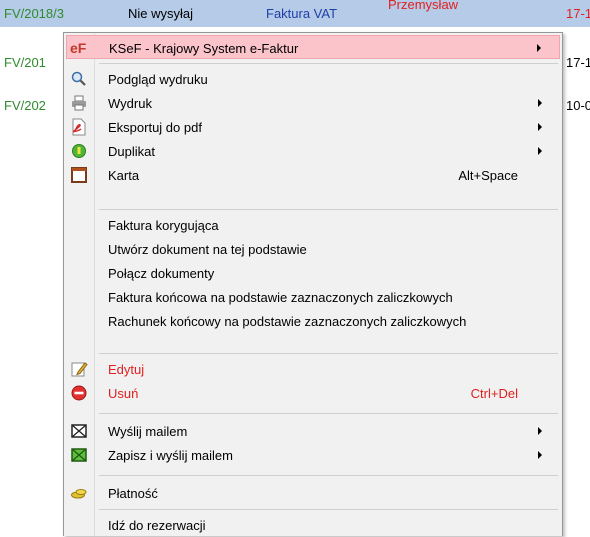  I want to click on grid-cell-type: Faktura VAT, so click(302, 13).